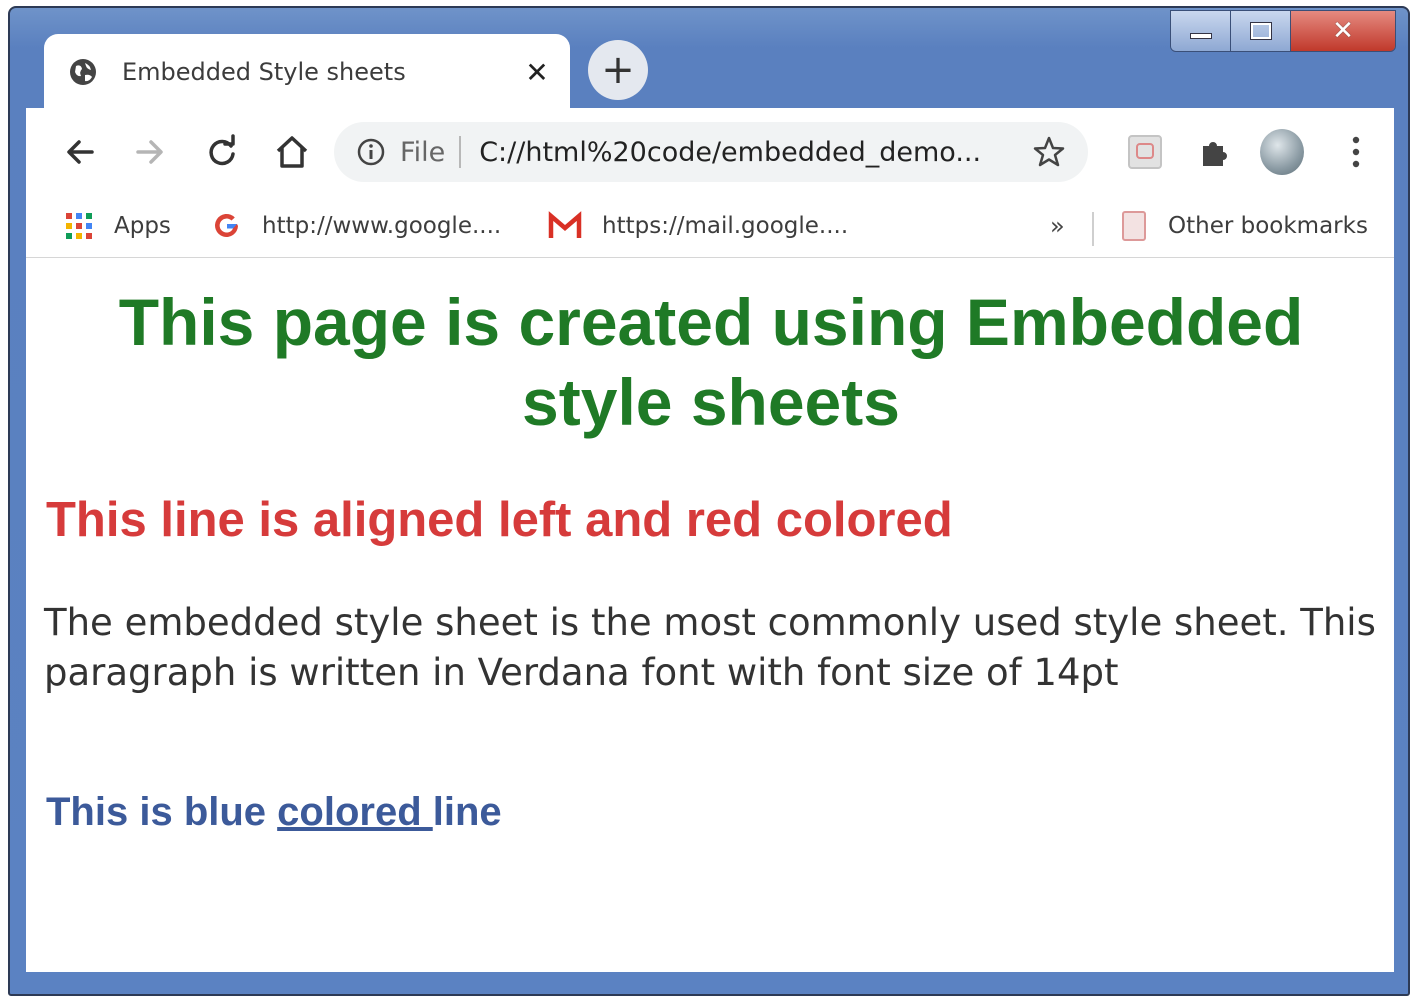 Image resolution: width=1418 pixels, height=1004 pixels. What do you see at coordinates (1268, 226) in the screenshot?
I see `bookmark-label: Other bookmarks` at bounding box center [1268, 226].